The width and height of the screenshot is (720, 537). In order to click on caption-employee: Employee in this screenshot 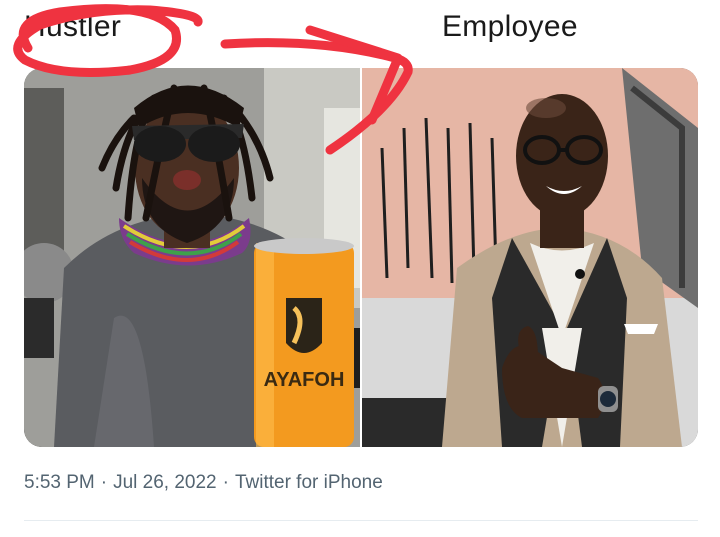, I will do `click(510, 26)`.